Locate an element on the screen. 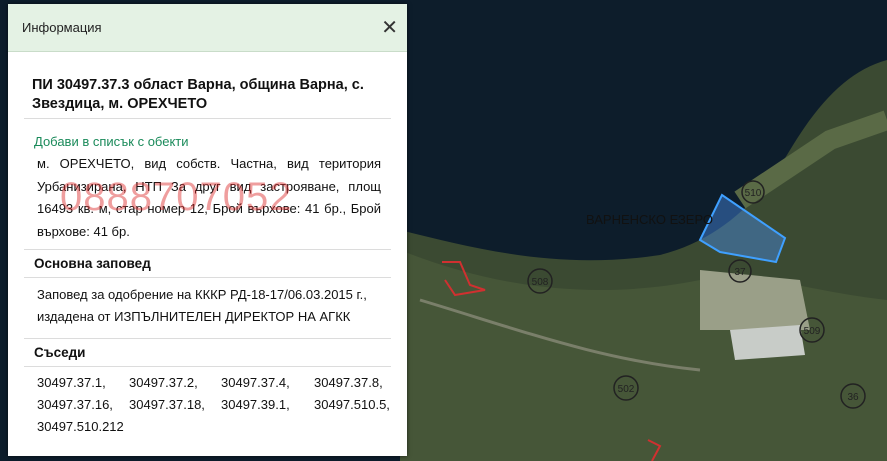 The height and width of the screenshot is (461, 887). neighbor-item: 30497.37.2, is located at coordinates (175, 382).